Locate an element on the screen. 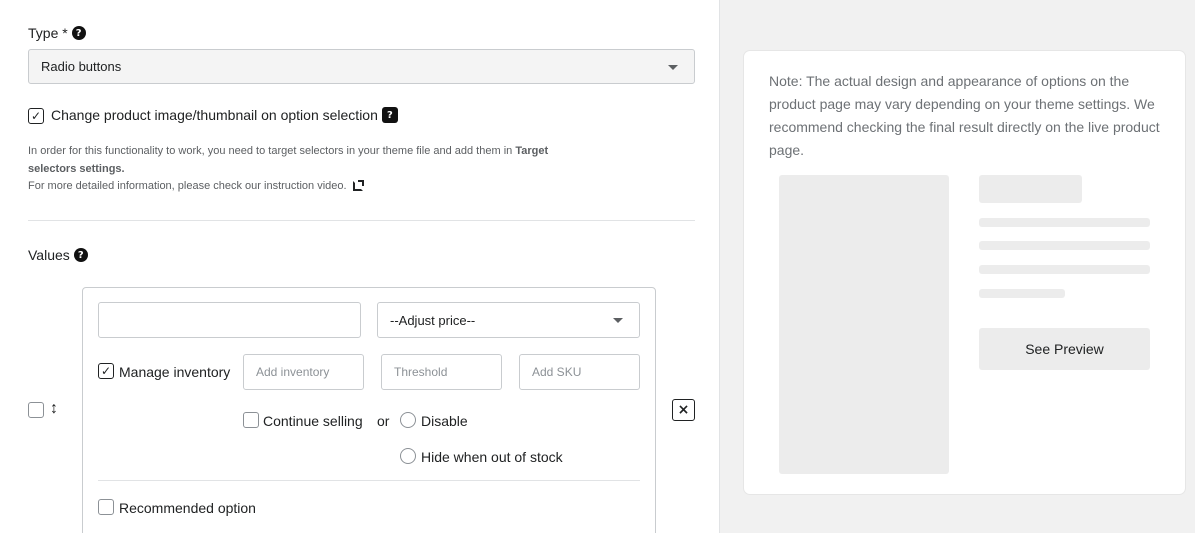 The image size is (1195, 533). recommended-option-checkbox is located at coordinates (106, 507).